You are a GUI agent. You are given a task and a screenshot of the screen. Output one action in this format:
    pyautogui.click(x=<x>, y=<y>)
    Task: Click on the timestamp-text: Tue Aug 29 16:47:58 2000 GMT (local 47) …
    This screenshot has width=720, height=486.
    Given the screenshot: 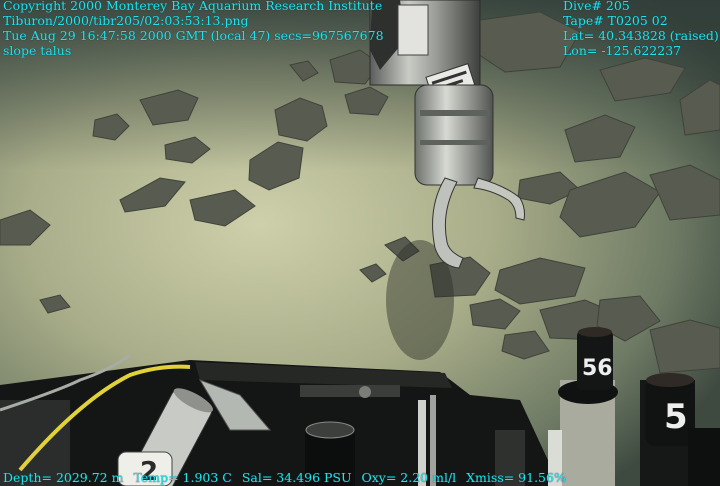 What is the action you would take?
    pyautogui.click(x=193, y=35)
    